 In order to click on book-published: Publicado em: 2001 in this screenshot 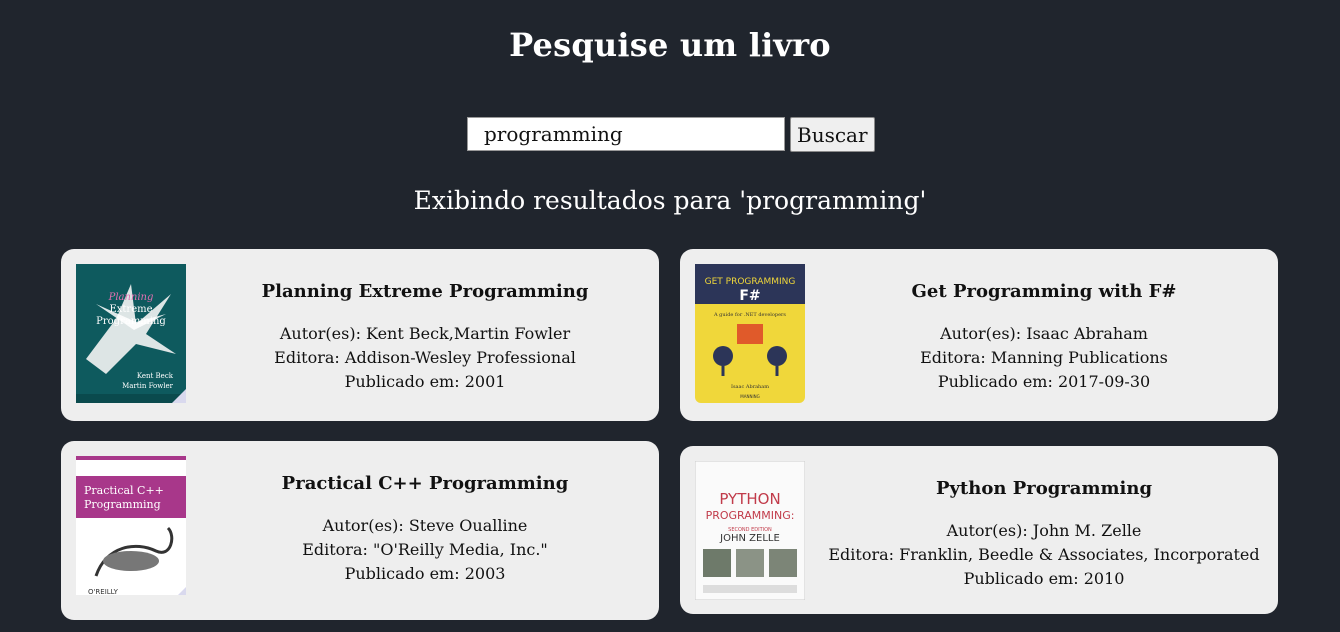, I will do `click(425, 381)`.